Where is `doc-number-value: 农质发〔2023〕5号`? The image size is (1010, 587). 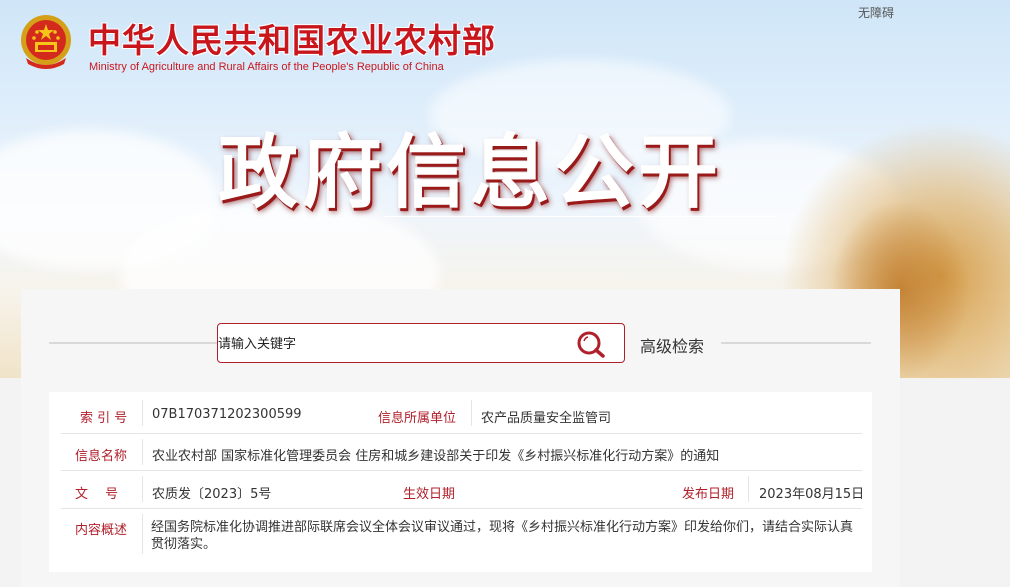 doc-number-value: 农质发〔2023〕5号 is located at coordinates (212, 494).